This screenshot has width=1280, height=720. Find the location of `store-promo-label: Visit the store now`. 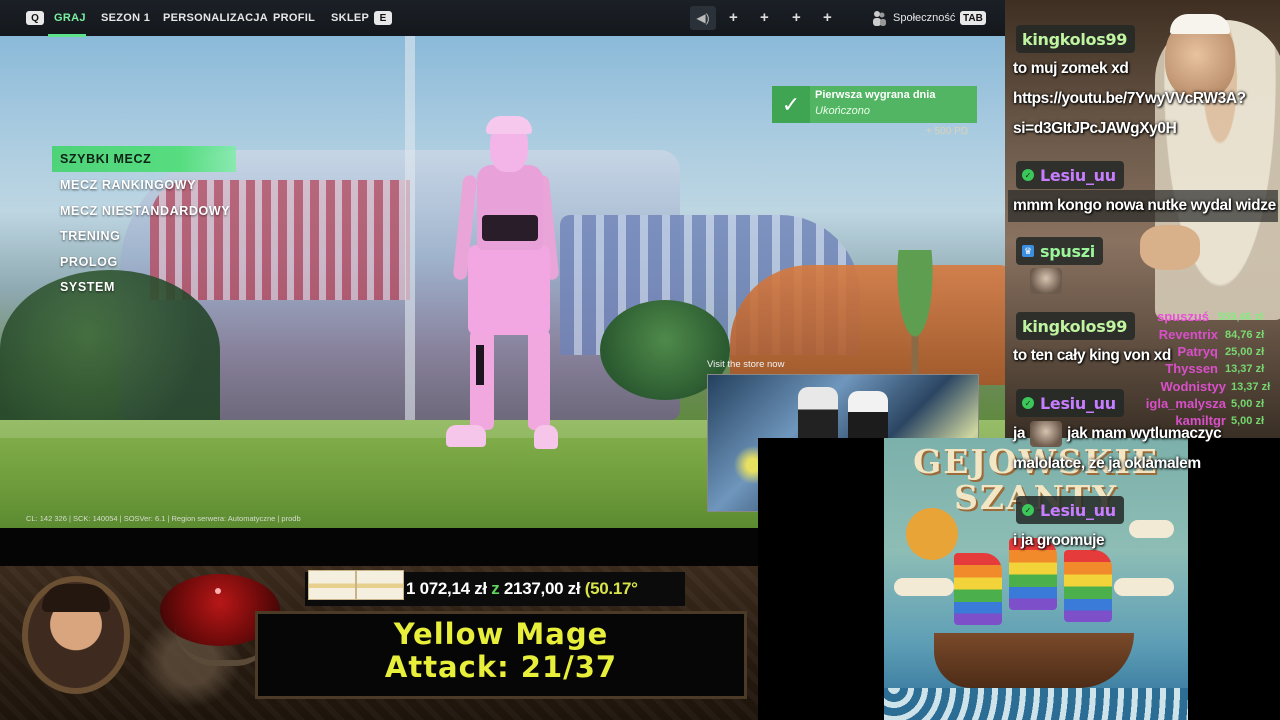

store-promo-label: Visit the store now is located at coordinates (746, 364).